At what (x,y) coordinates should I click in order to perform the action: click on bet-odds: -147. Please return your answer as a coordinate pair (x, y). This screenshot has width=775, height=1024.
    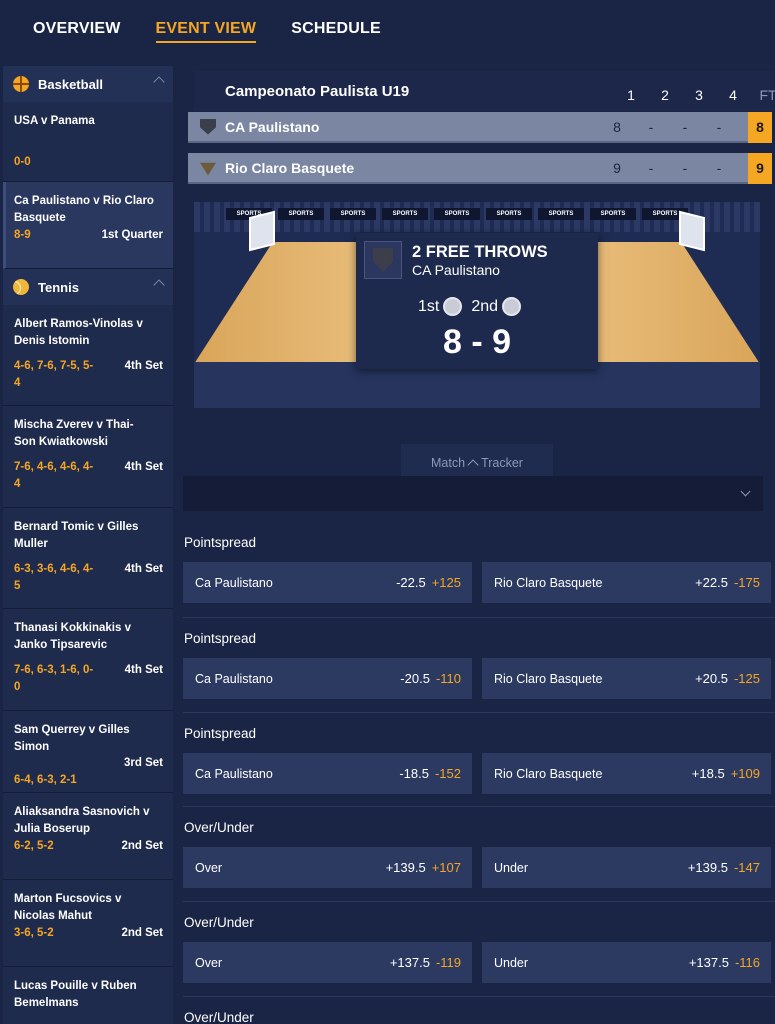
    Looking at the image, I should click on (746, 867).